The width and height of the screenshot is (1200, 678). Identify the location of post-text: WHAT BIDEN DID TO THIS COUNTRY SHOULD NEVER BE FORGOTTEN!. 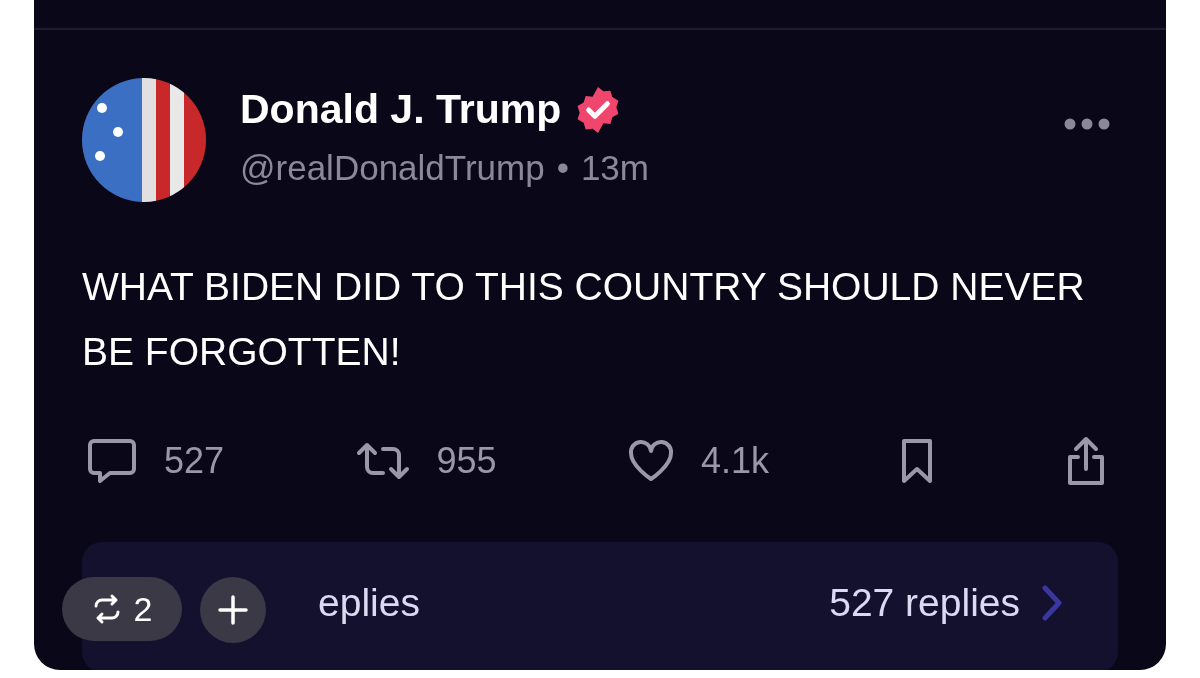
(584, 319).